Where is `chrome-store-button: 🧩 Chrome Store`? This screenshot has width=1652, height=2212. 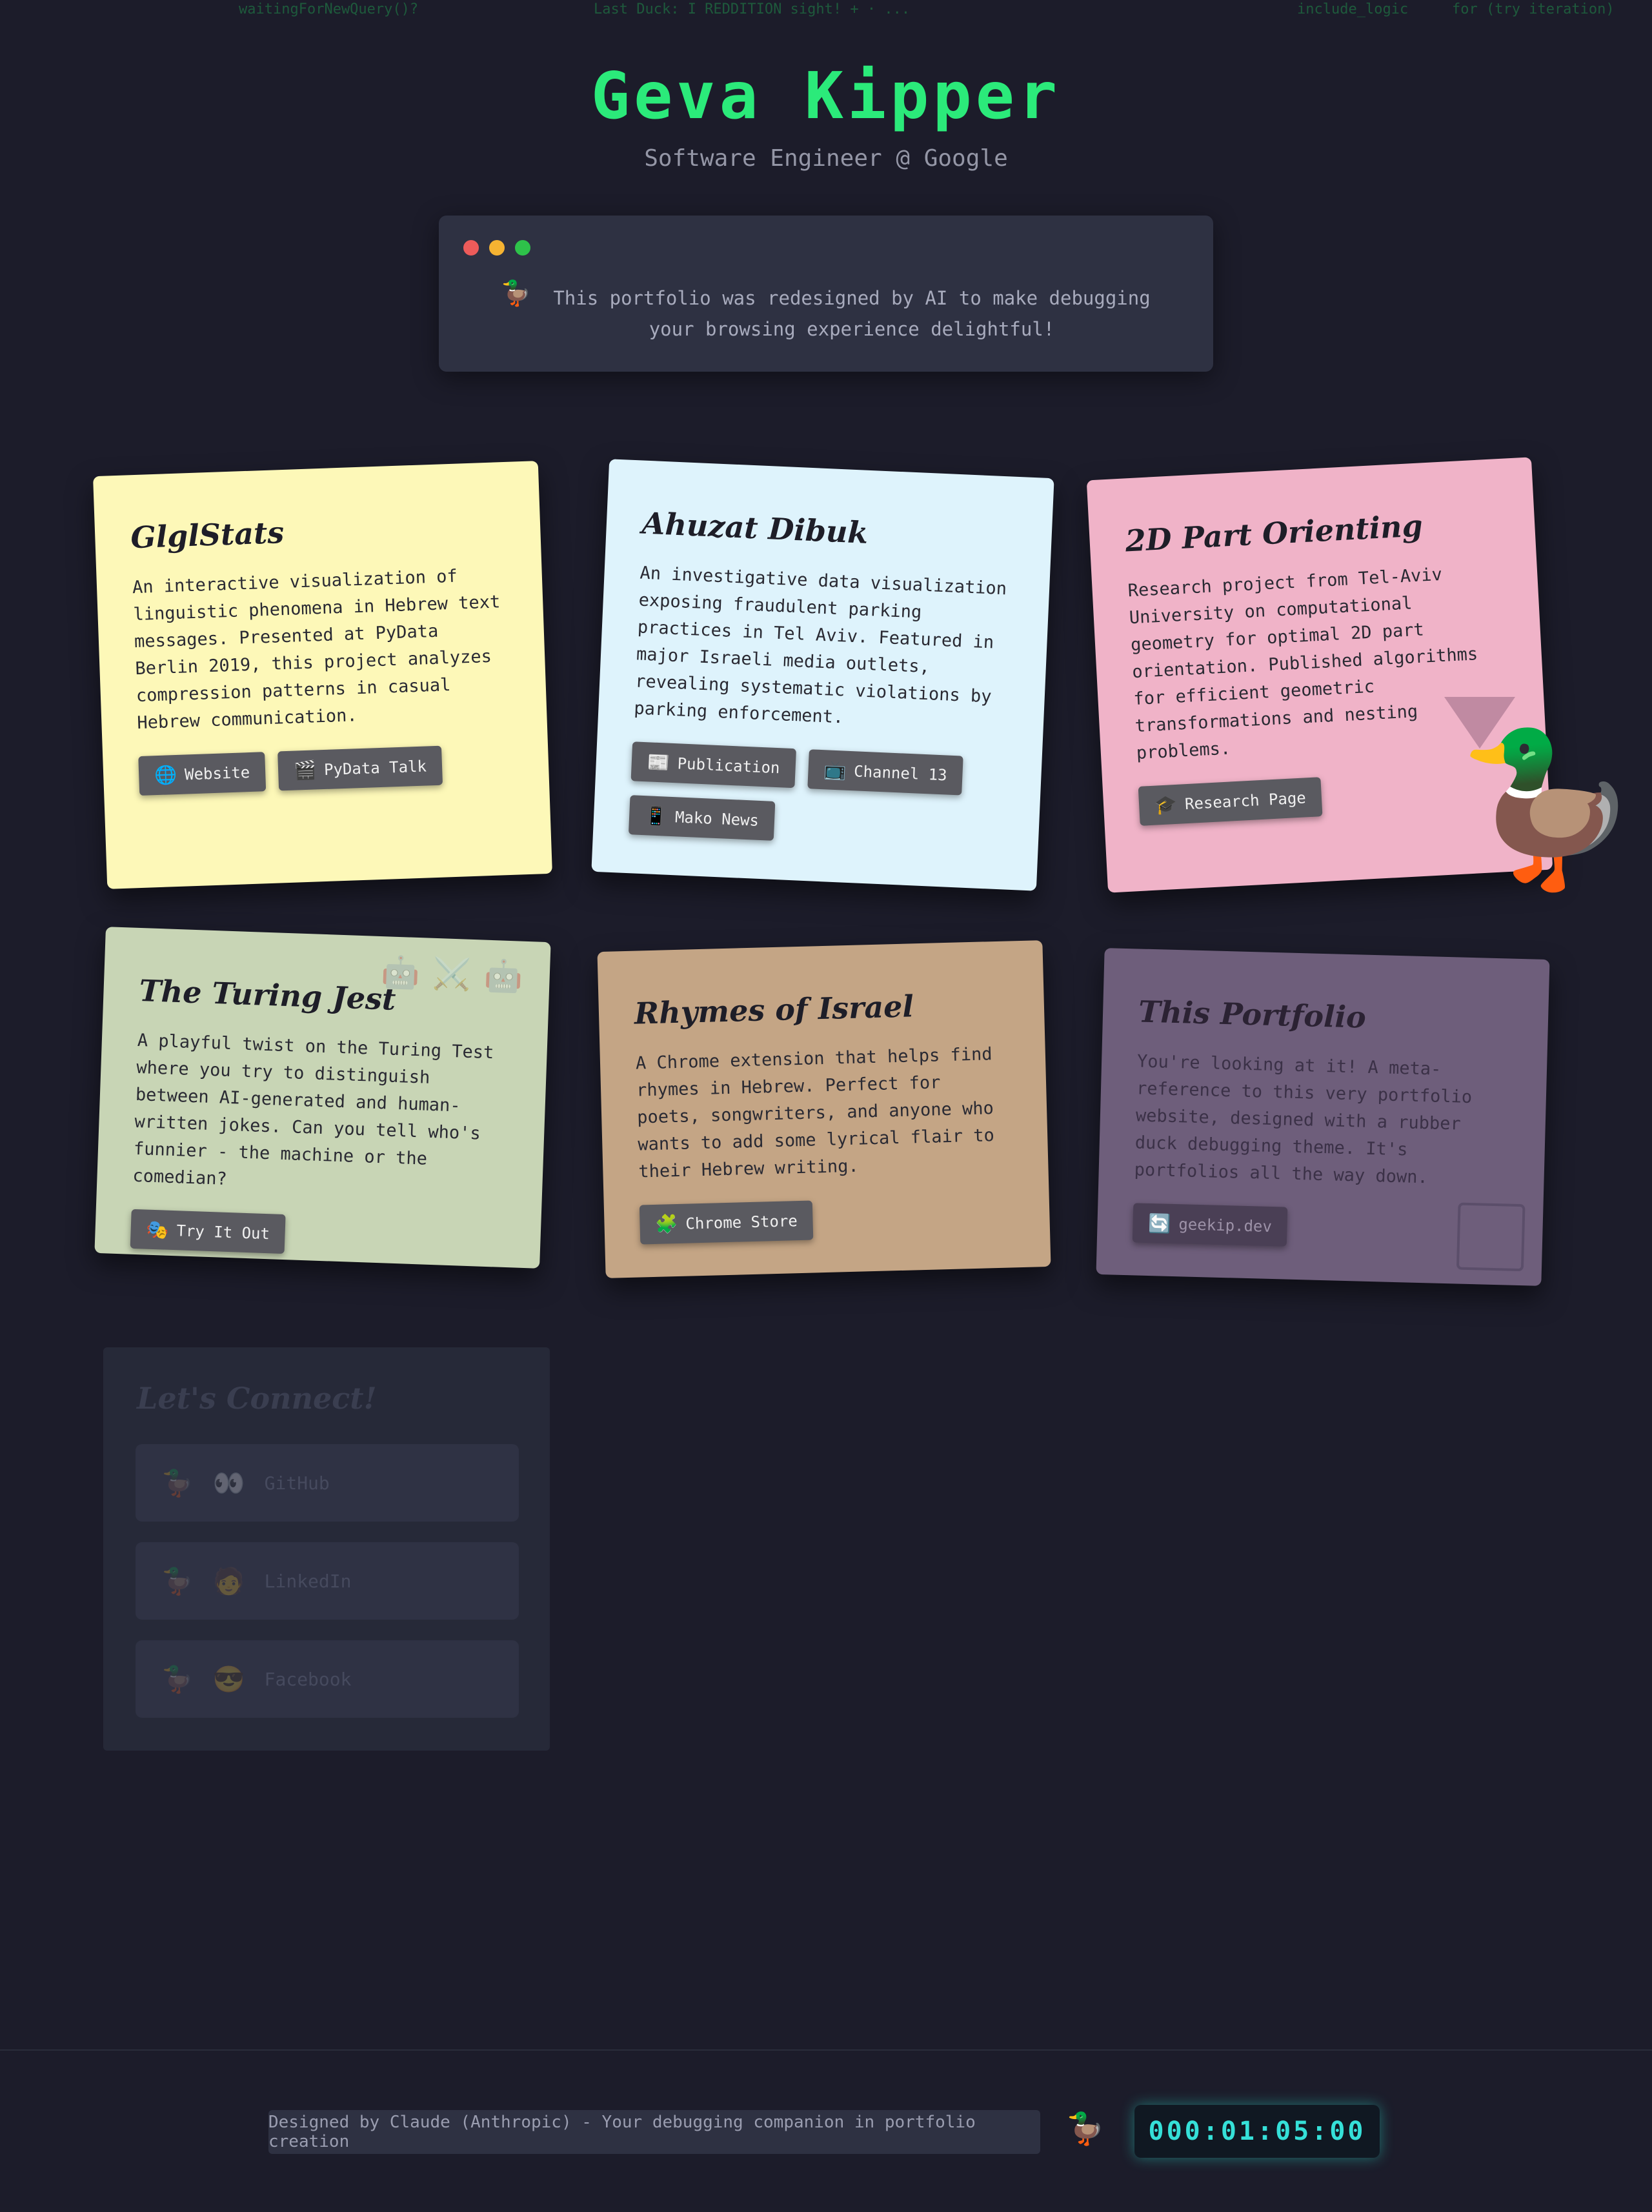 chrome-store-button: 🧩 Chrome Store is located at coordinates (726, 1222).